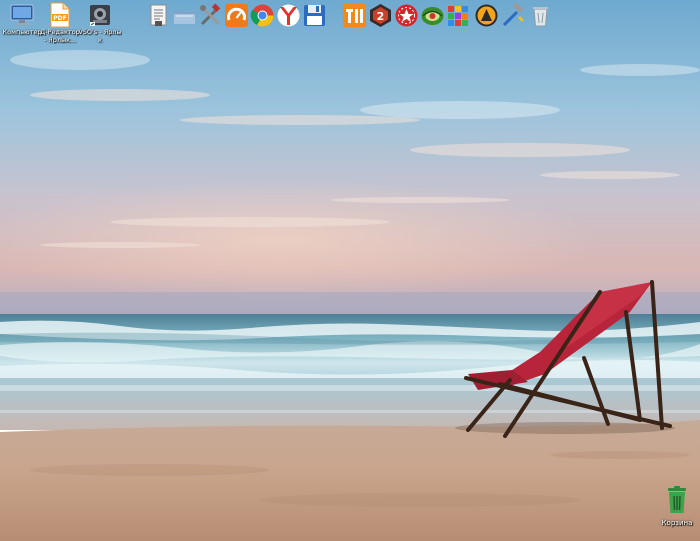 The height and width of the screenshot is (541, 700). What do you see at coordinates (100, 15) in the screenshot?
I see `vso-icon` at bounding box center [100, 15].